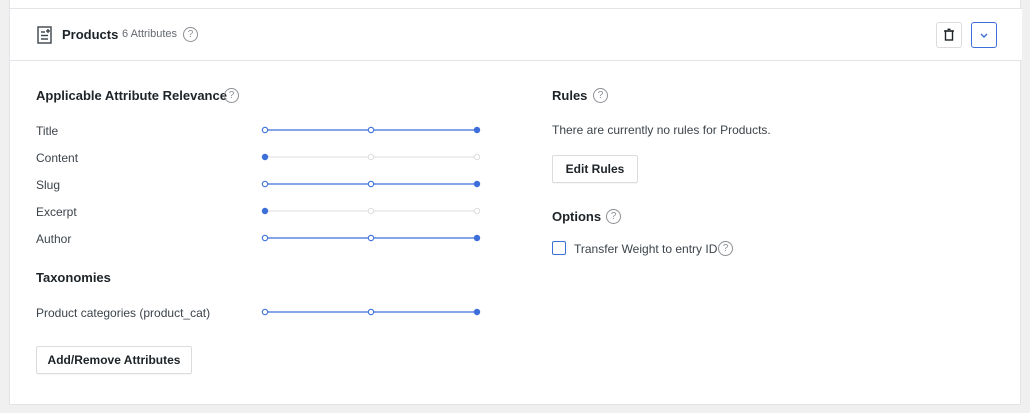 The width and height of the screenshot is (1030, 413). Describe the element at coordinates (559, 248) in the screenshot. I see `transfer-weight-checkbox` at that location.